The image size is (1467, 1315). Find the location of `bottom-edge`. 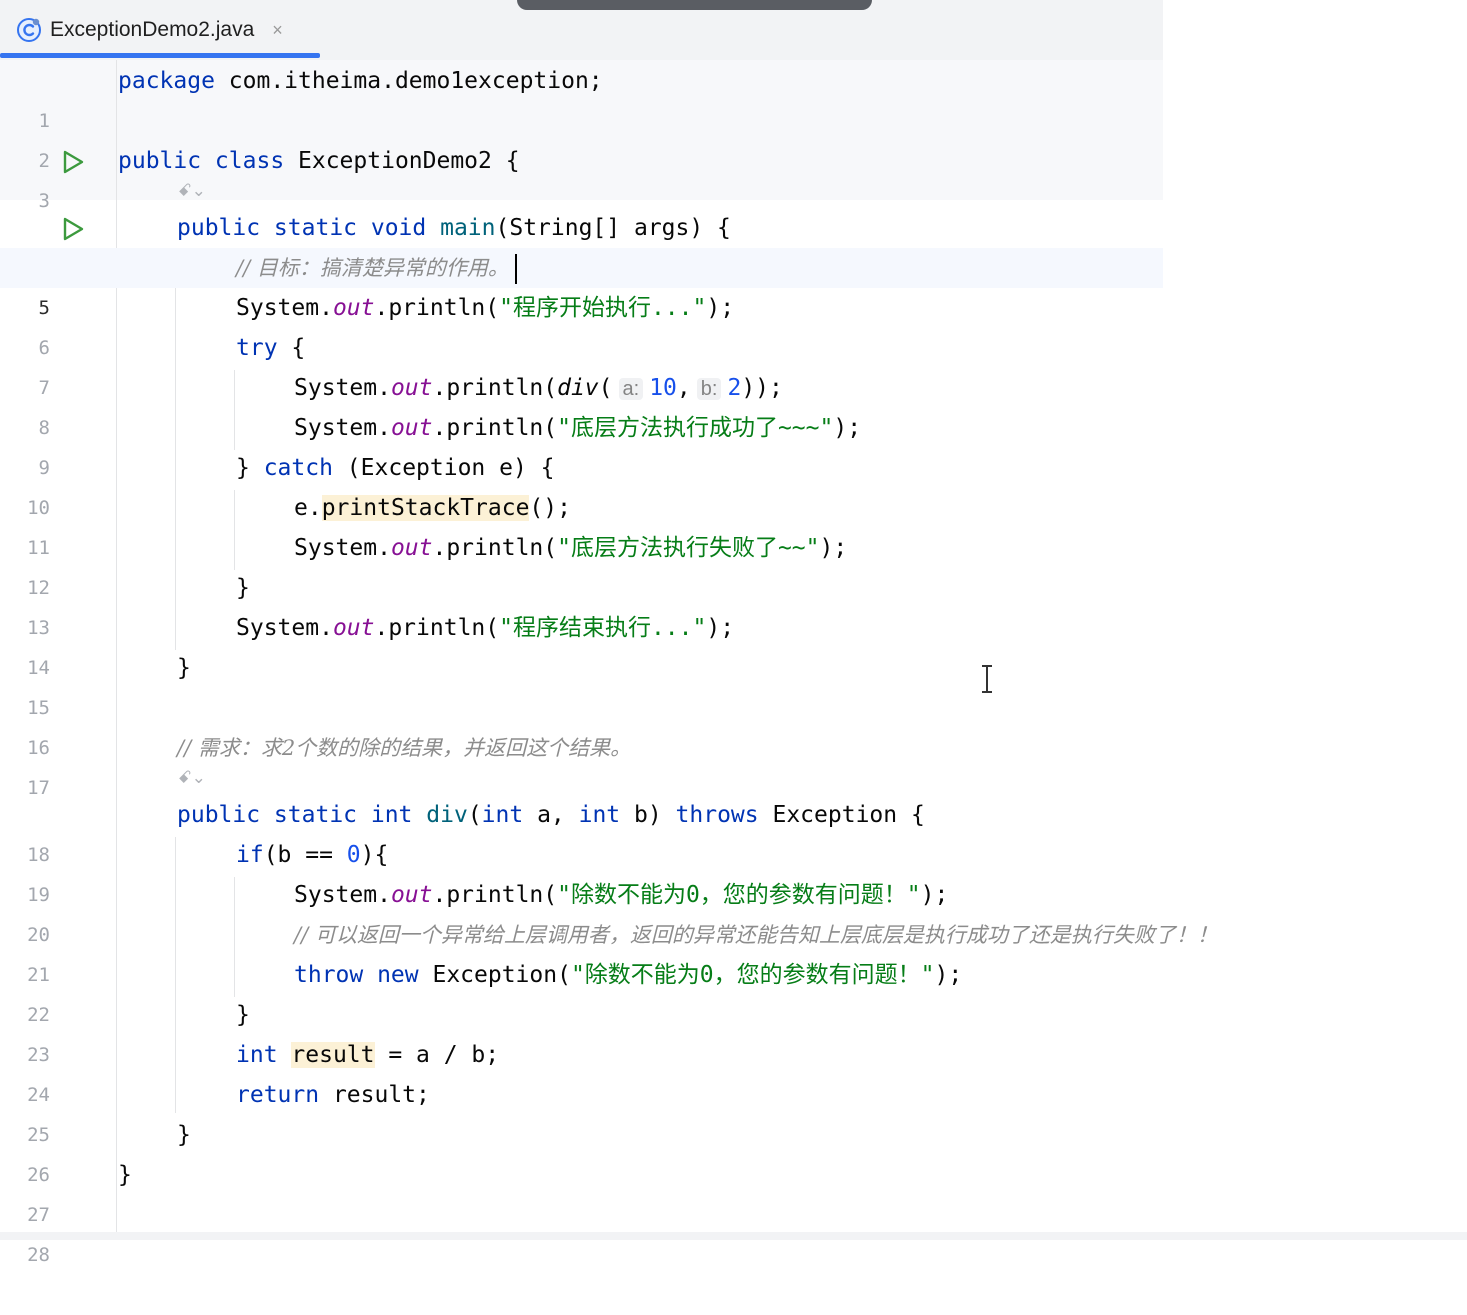

bottom-edge is located at coordinates (733, 1236).